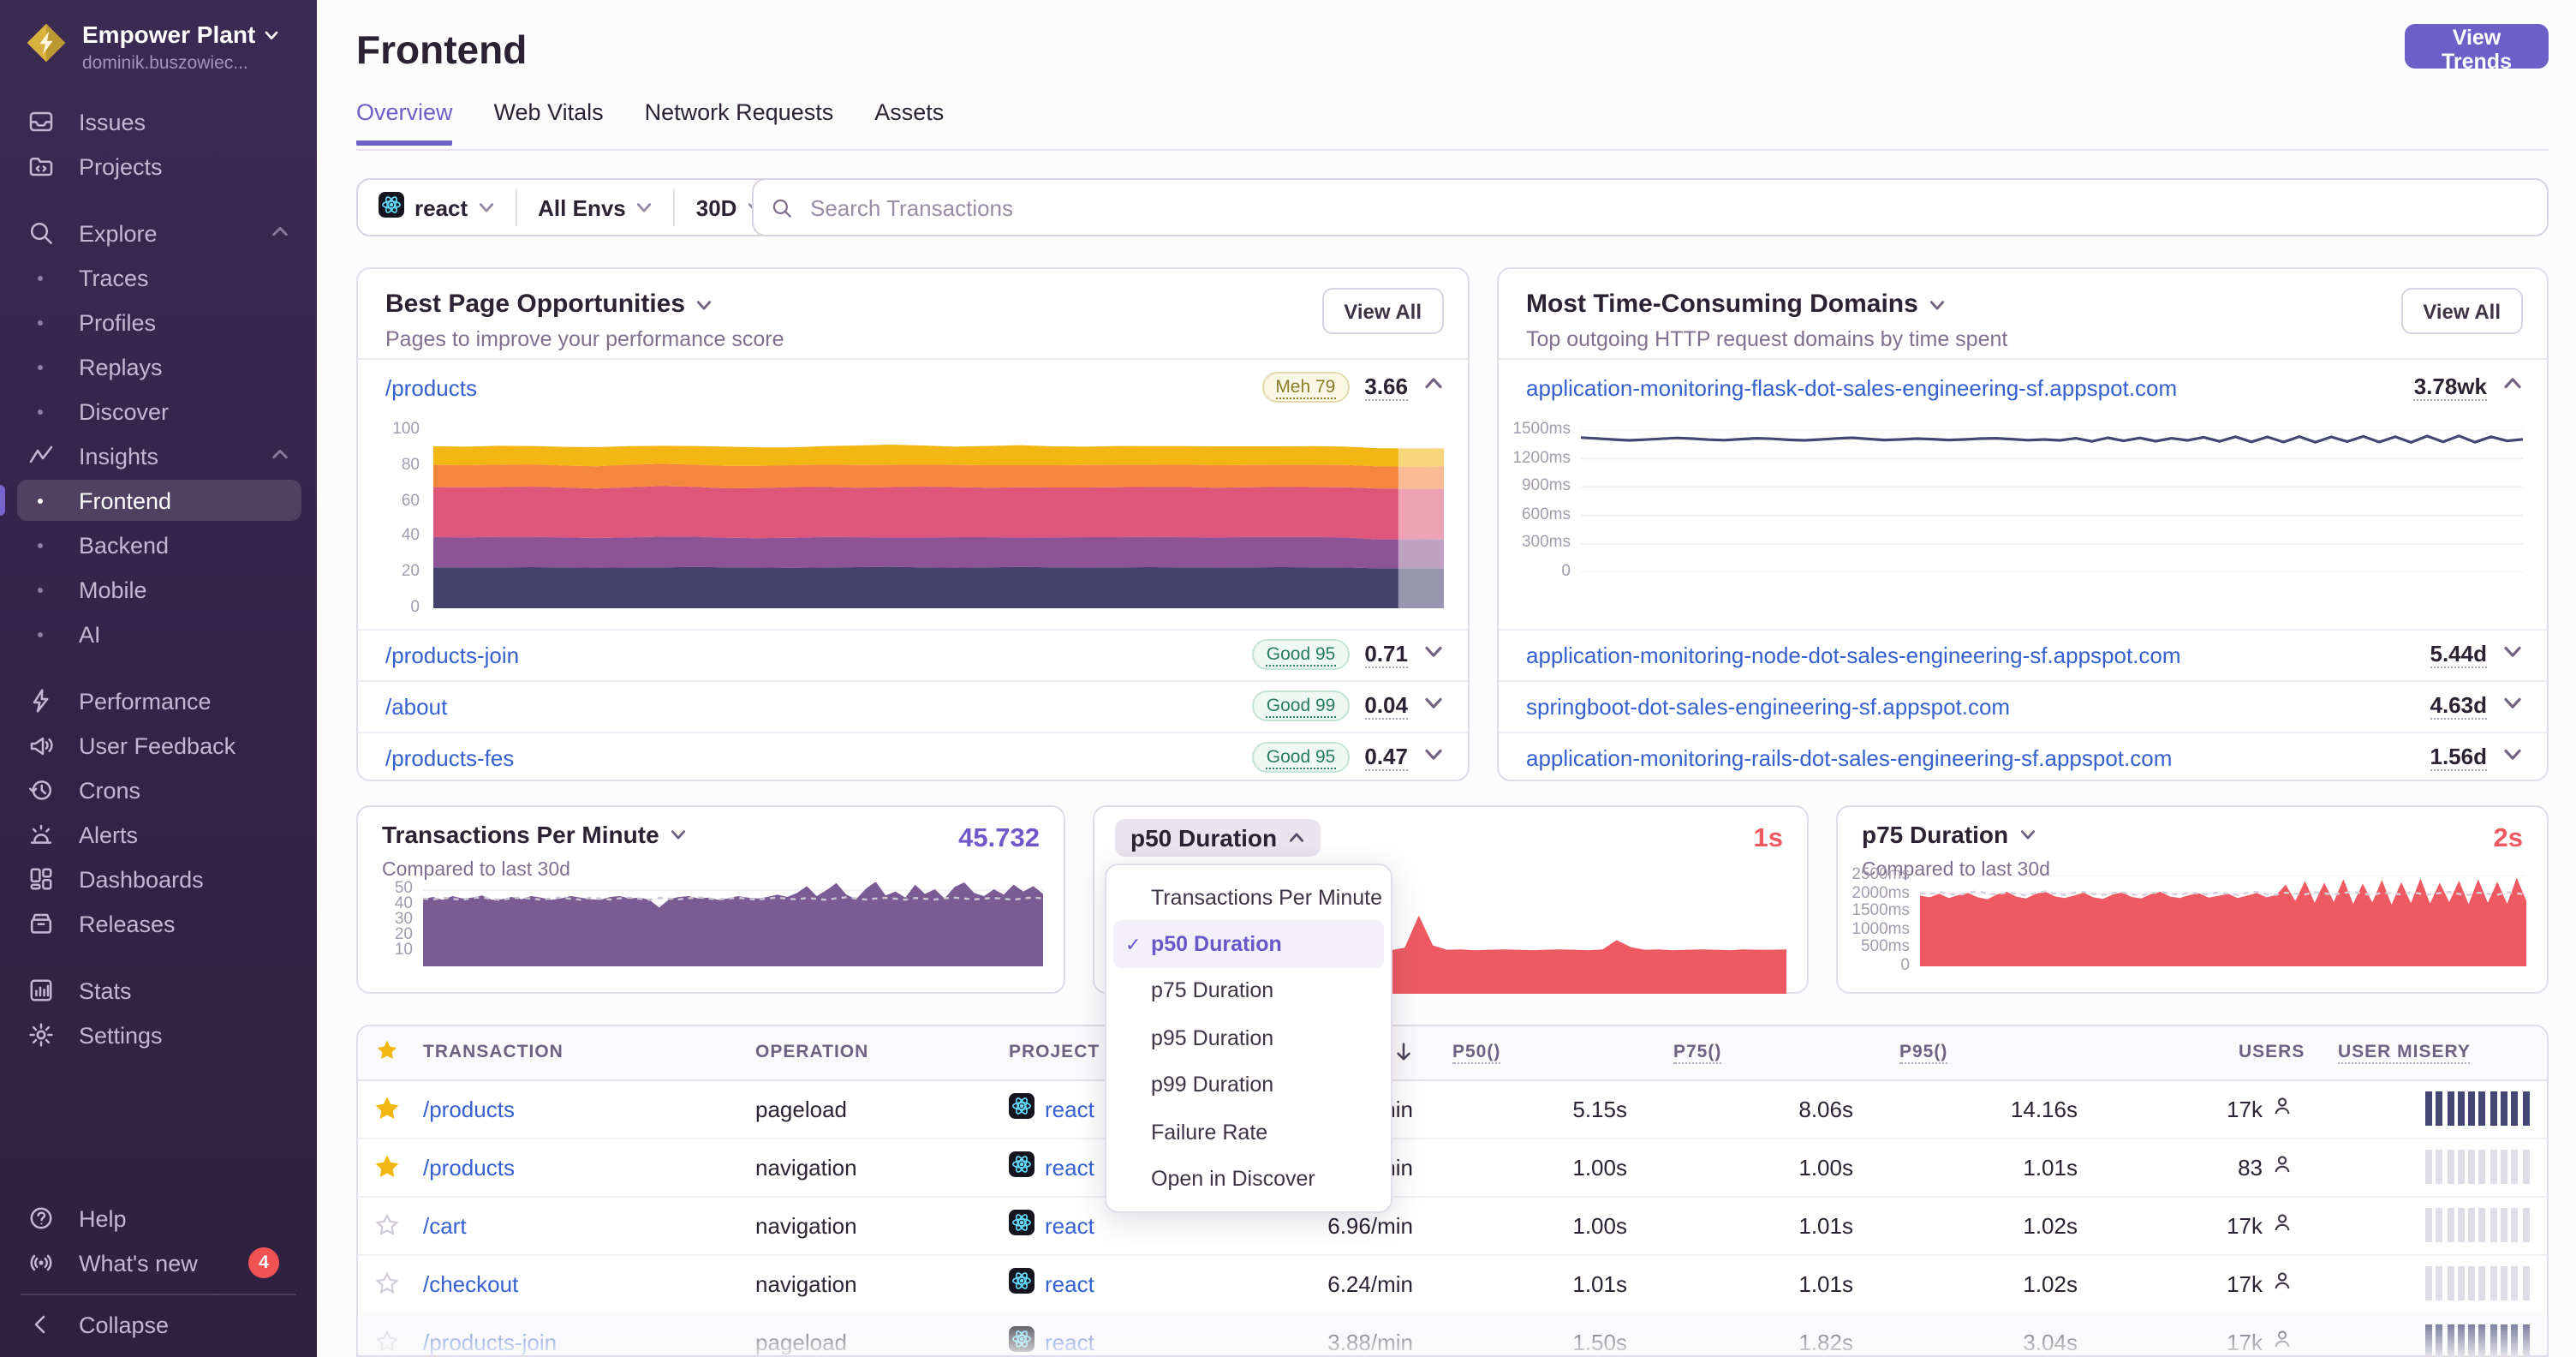 The height and width of the screenshot is (1357, 2576). What do you see at coordinates (939, 519) in the screenshot?
I see `pages-stacked-chart` at bounding box center [939, 519].